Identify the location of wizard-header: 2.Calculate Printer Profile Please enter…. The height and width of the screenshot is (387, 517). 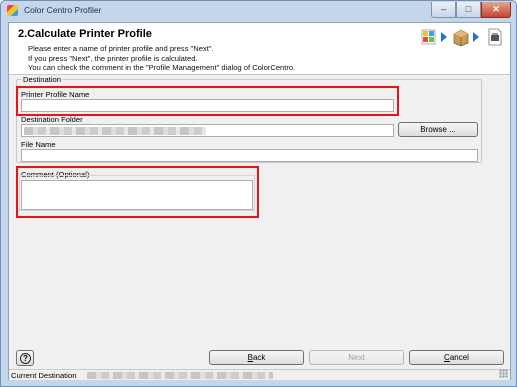
(259, 49).